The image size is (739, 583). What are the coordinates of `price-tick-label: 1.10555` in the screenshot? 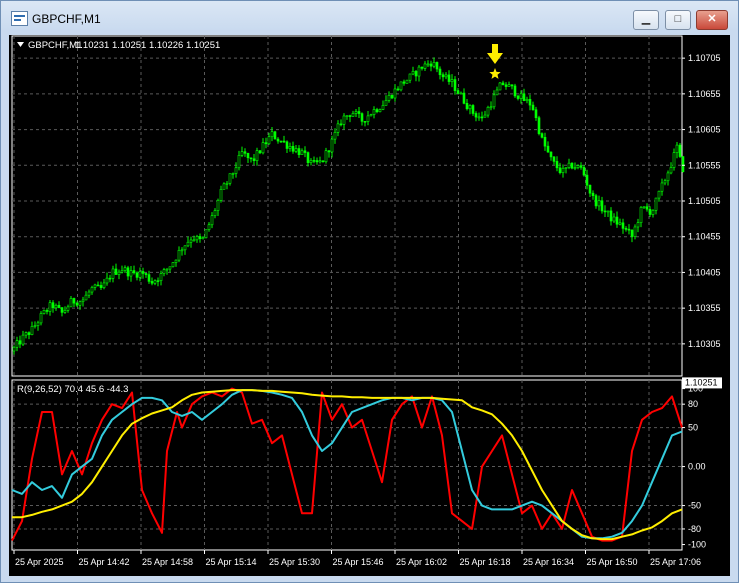 It's located at (704, 165).